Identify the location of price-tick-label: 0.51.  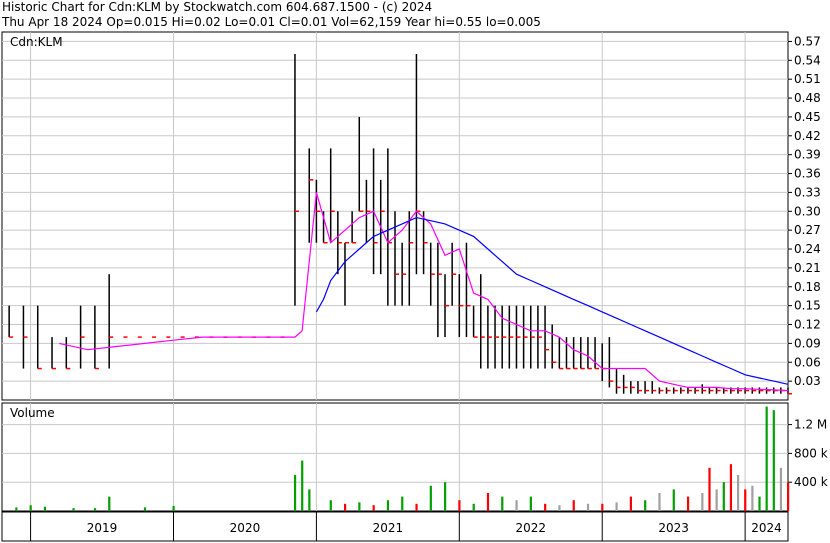
(807, 79).